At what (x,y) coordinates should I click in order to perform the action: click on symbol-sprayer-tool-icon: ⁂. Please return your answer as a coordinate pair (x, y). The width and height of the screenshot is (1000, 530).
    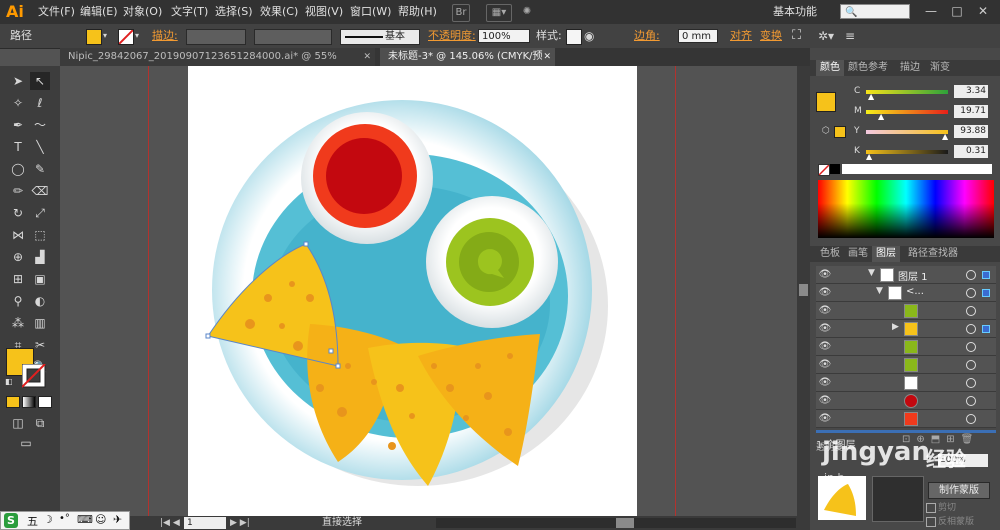
    Looking at the image, I should click on (18, 323).